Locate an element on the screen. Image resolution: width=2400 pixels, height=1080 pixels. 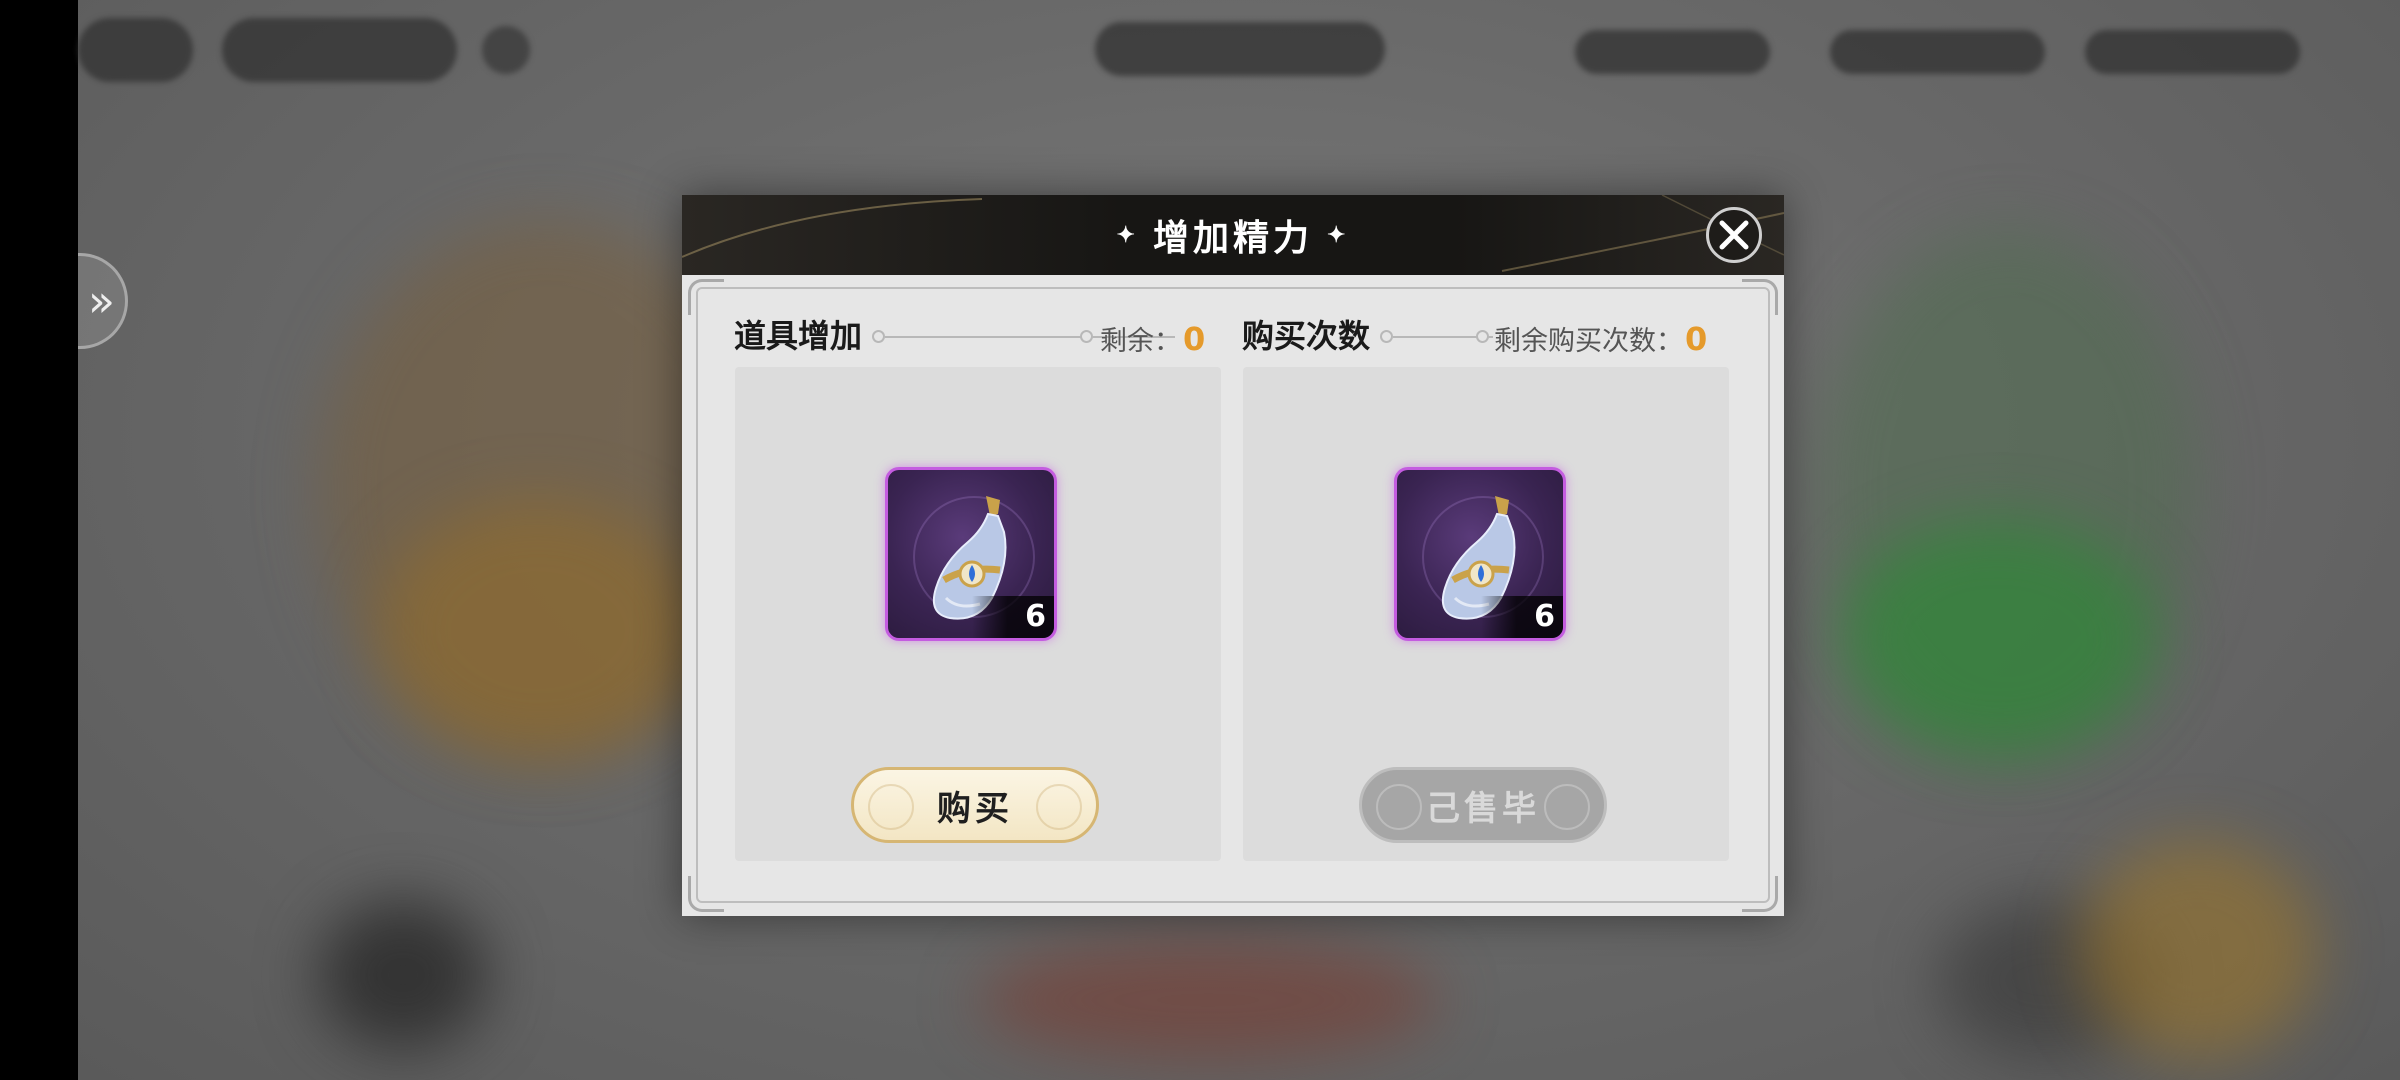
double-chevron-right-icon: » is located at coordinates (101, 301).